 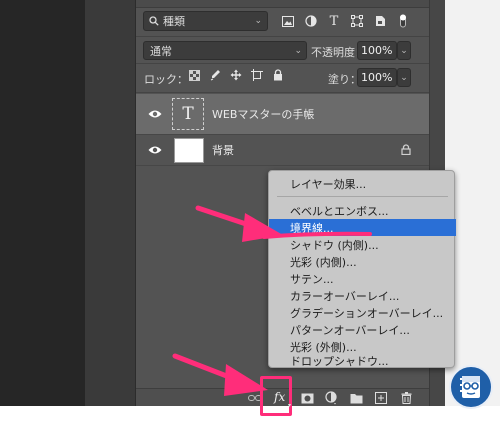 I want to click on layer-filter-value: 種類, so click(x=174, y=21).